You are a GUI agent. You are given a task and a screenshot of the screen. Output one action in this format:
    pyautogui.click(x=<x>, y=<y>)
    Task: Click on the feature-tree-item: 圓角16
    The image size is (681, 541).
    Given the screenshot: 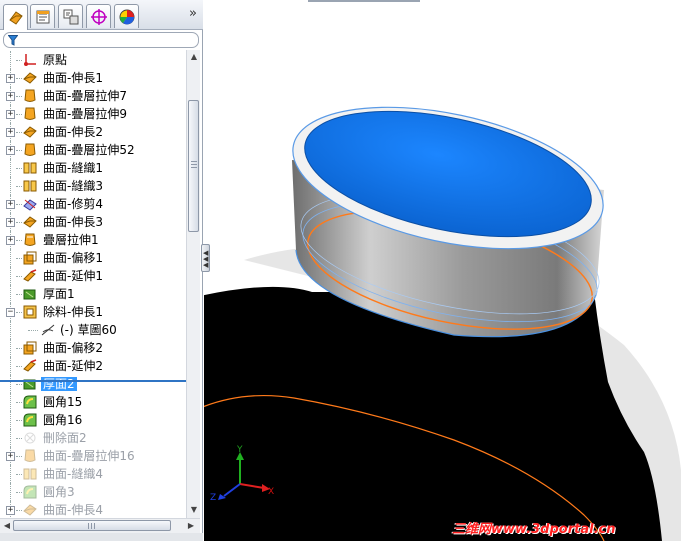 What is the action you would take?
    pyautogui.click(x=93, y=420)
    